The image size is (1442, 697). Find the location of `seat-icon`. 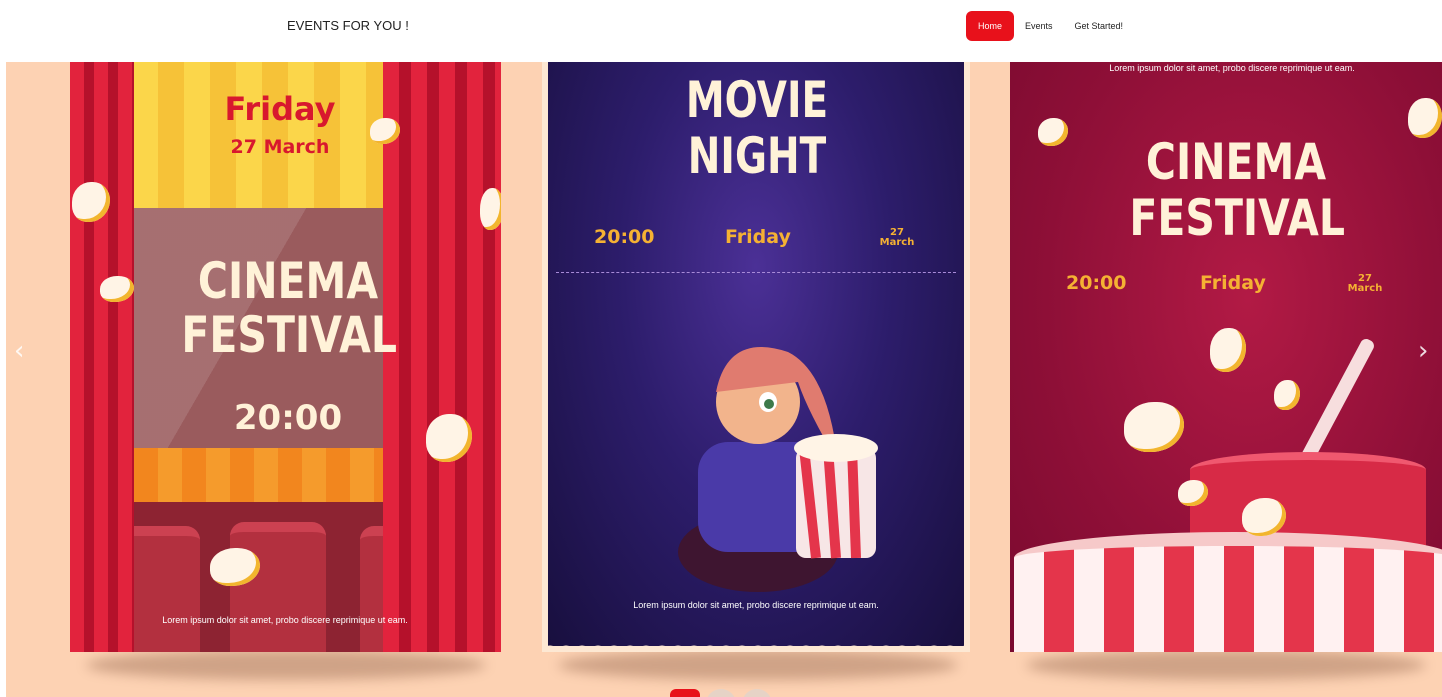

seat-icon is located at coordinates (278, 587).